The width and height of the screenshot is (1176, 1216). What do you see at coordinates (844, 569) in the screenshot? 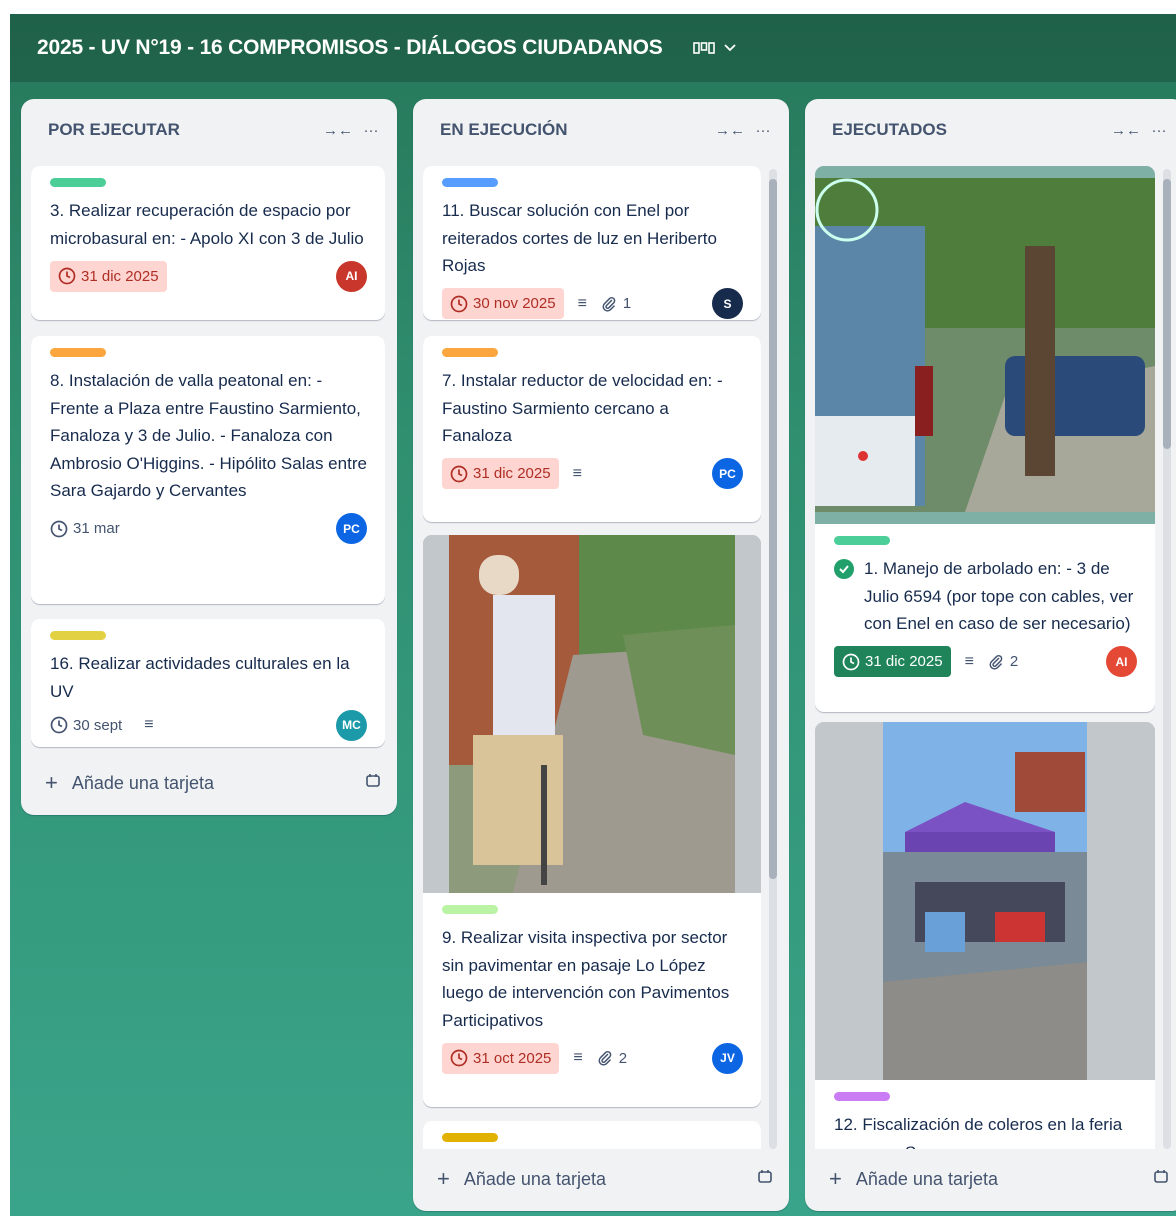
I see `complete-check-icon` at bounding box center [844, 569].